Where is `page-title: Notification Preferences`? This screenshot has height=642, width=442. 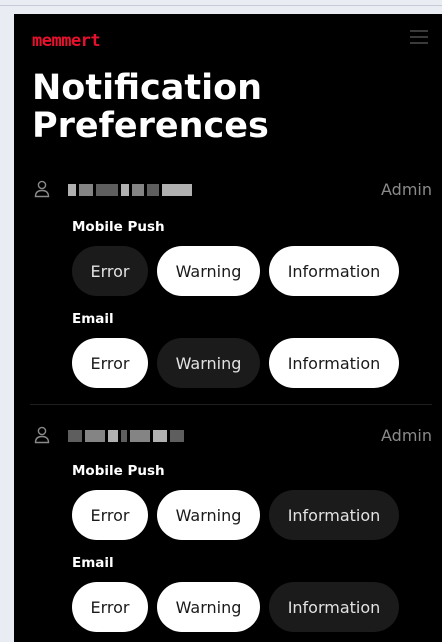 page-title: Notification Preferences is located at coordinates (150, 107).